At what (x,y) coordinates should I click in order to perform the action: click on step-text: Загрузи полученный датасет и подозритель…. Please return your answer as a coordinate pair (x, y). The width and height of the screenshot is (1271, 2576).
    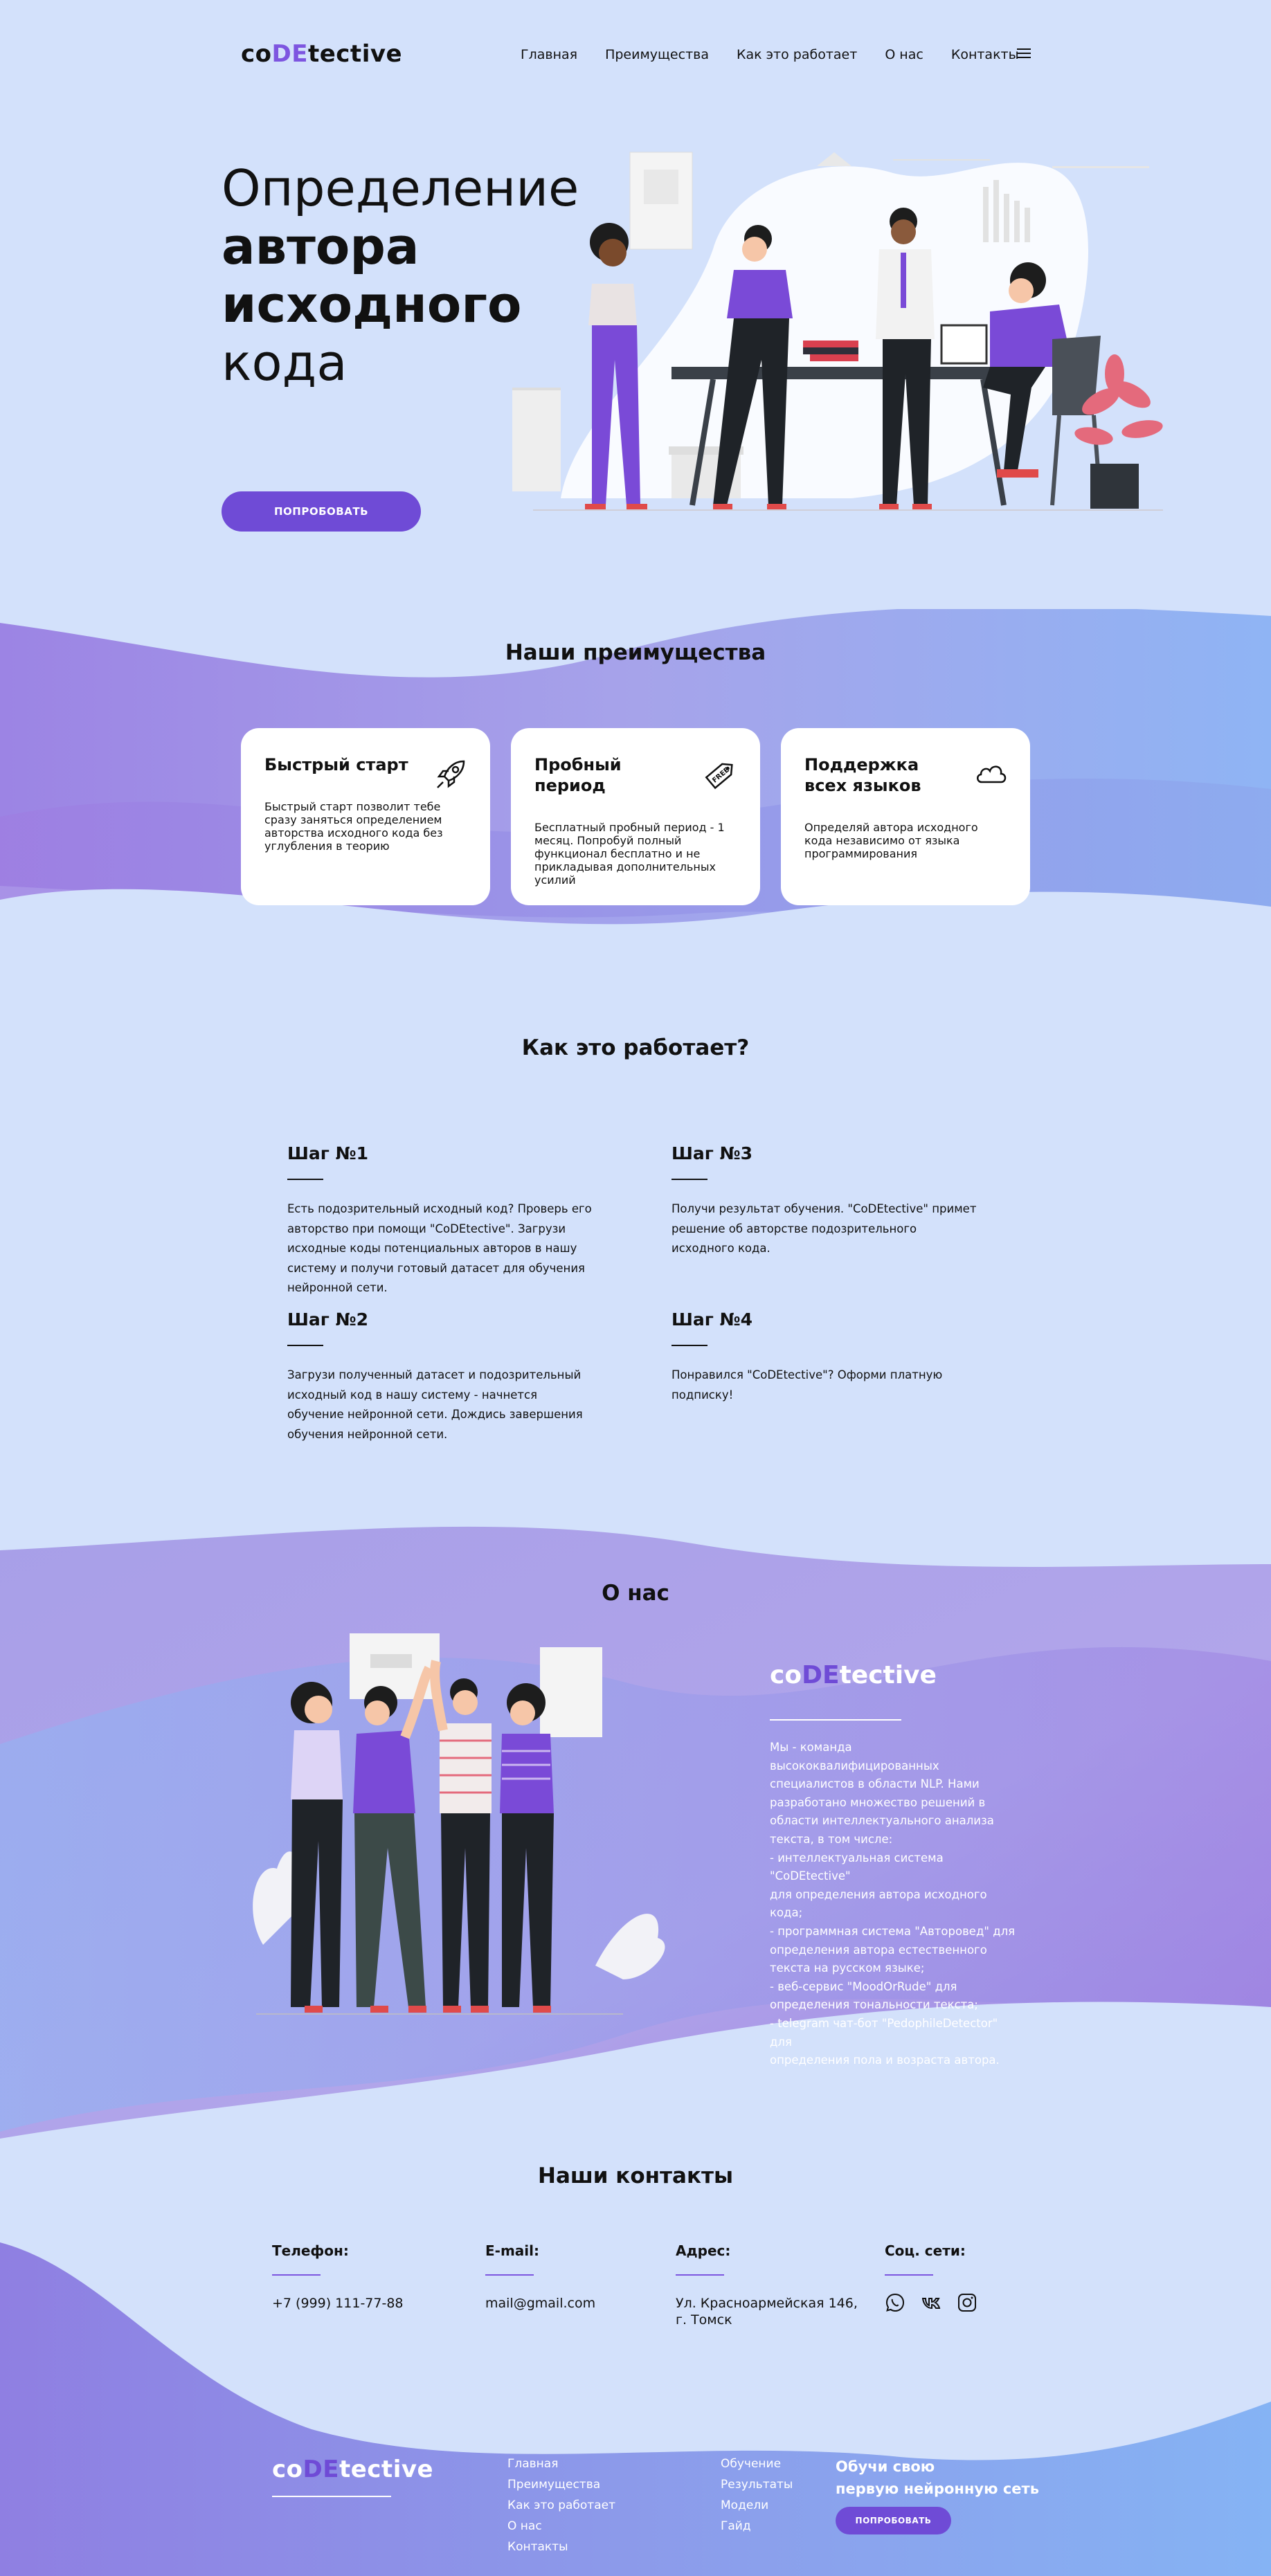
    Looking at the image, I should click on (435, 1404).